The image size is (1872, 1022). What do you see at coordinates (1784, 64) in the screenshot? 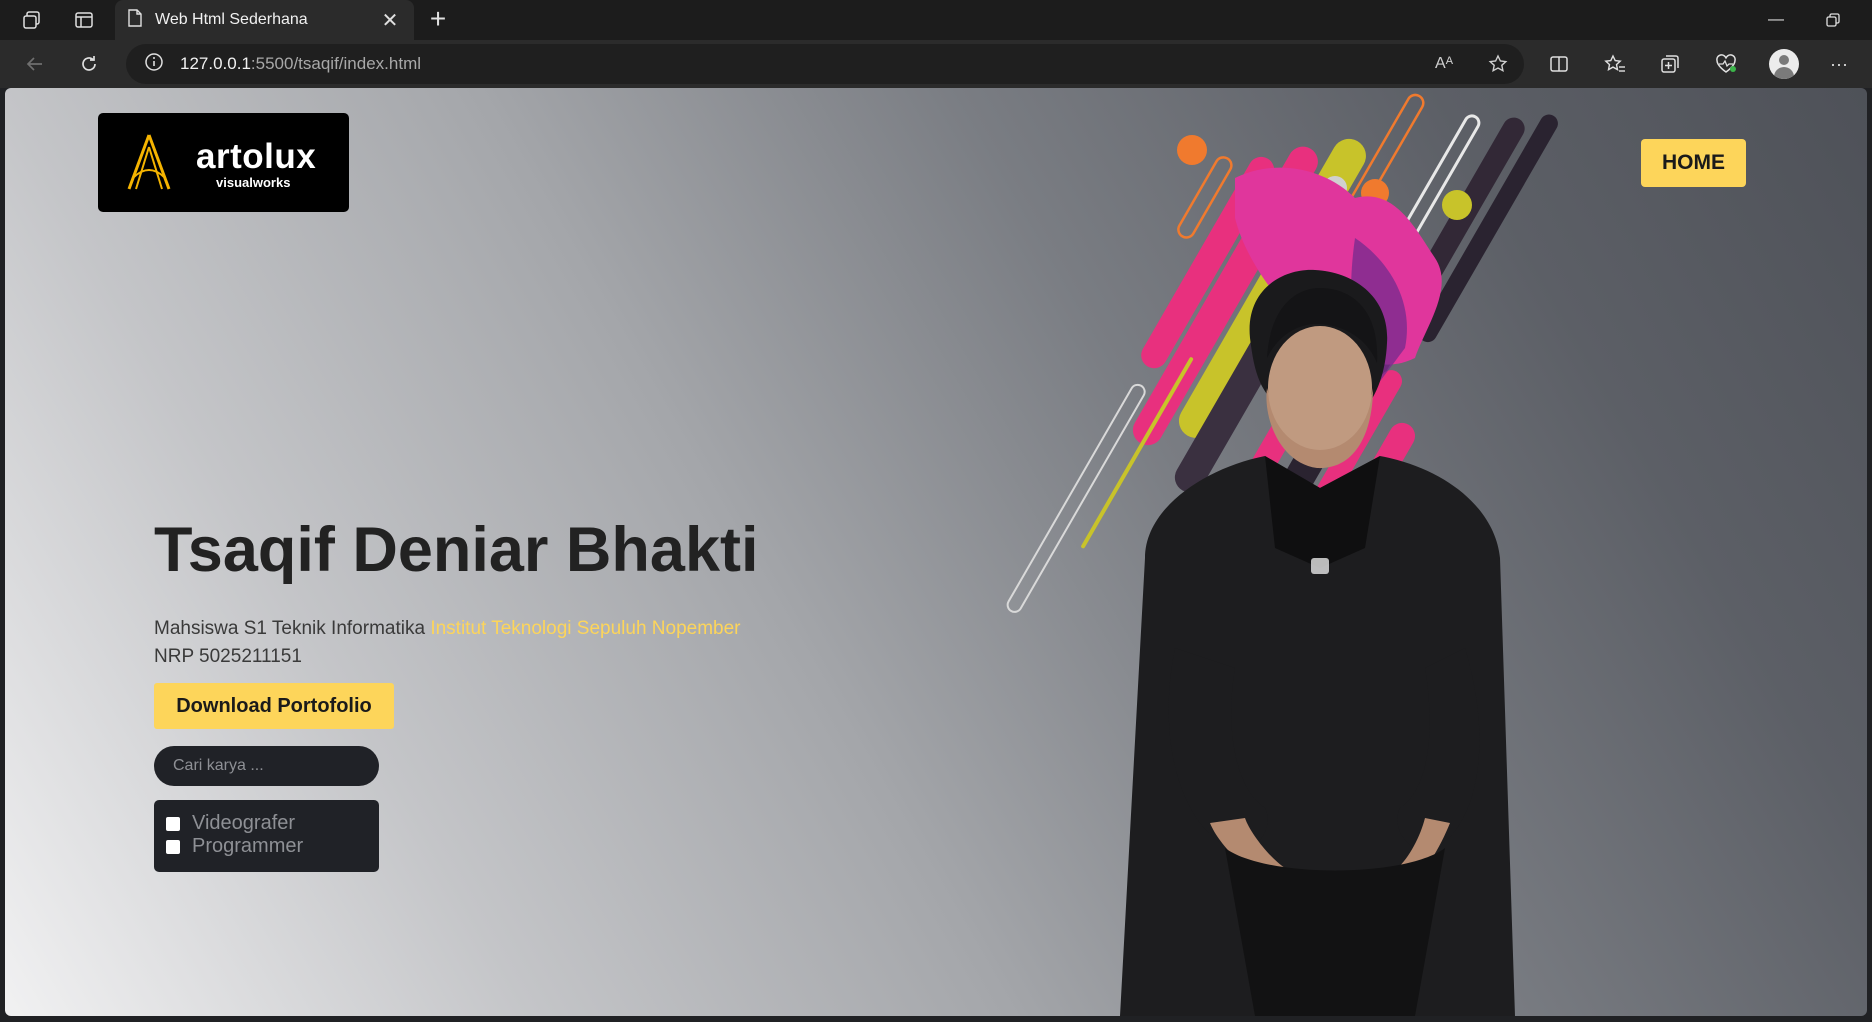
I see `profile-avatar` at bounding box center [1784, 64].